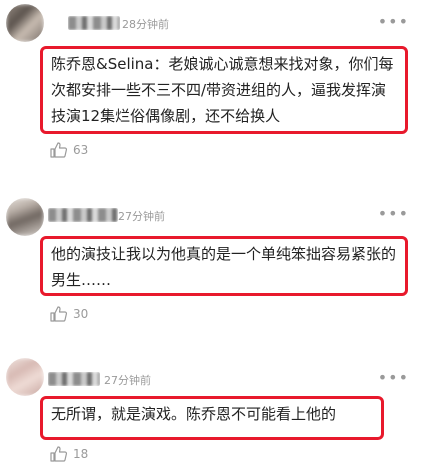 This screenshot has width=421, height=470. Describe the element at coordinates (81, 454) in the screenshot. I see `like-count: 18` at that location.